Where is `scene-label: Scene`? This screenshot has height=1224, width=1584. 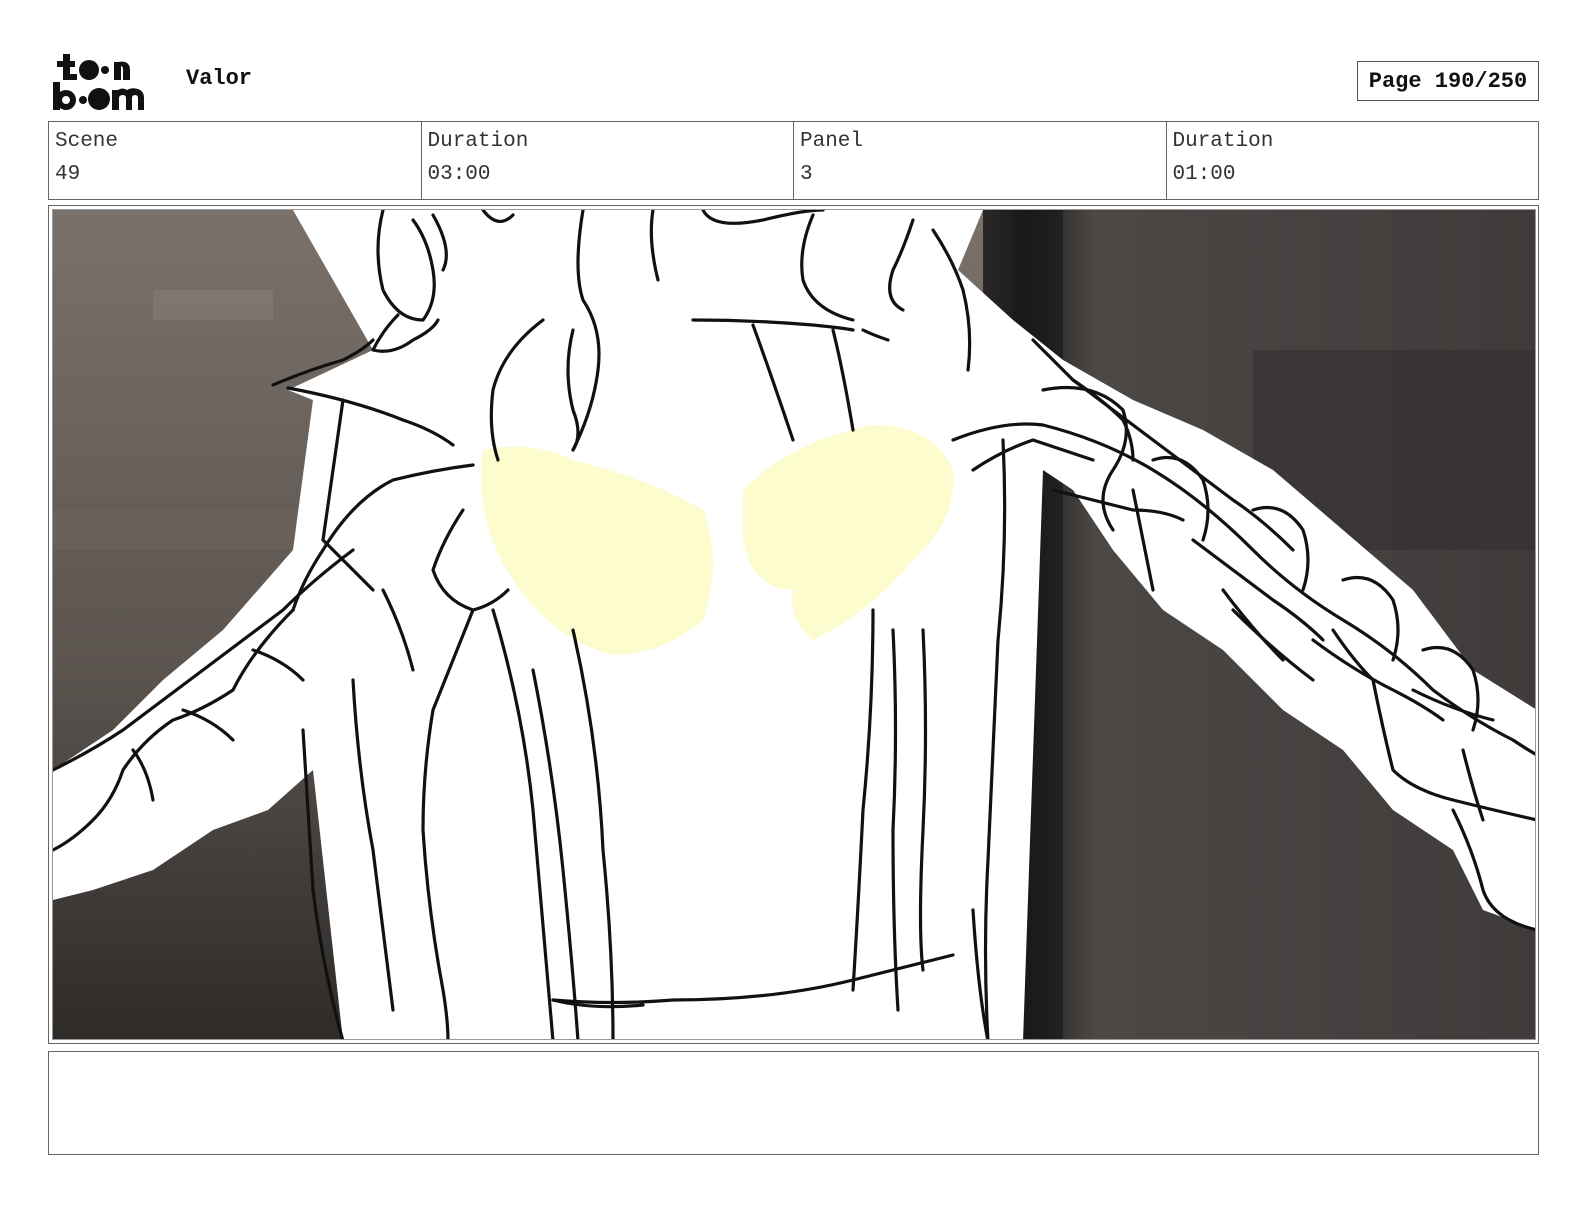 scene-label: Scene is located at coordinates (87, 141).